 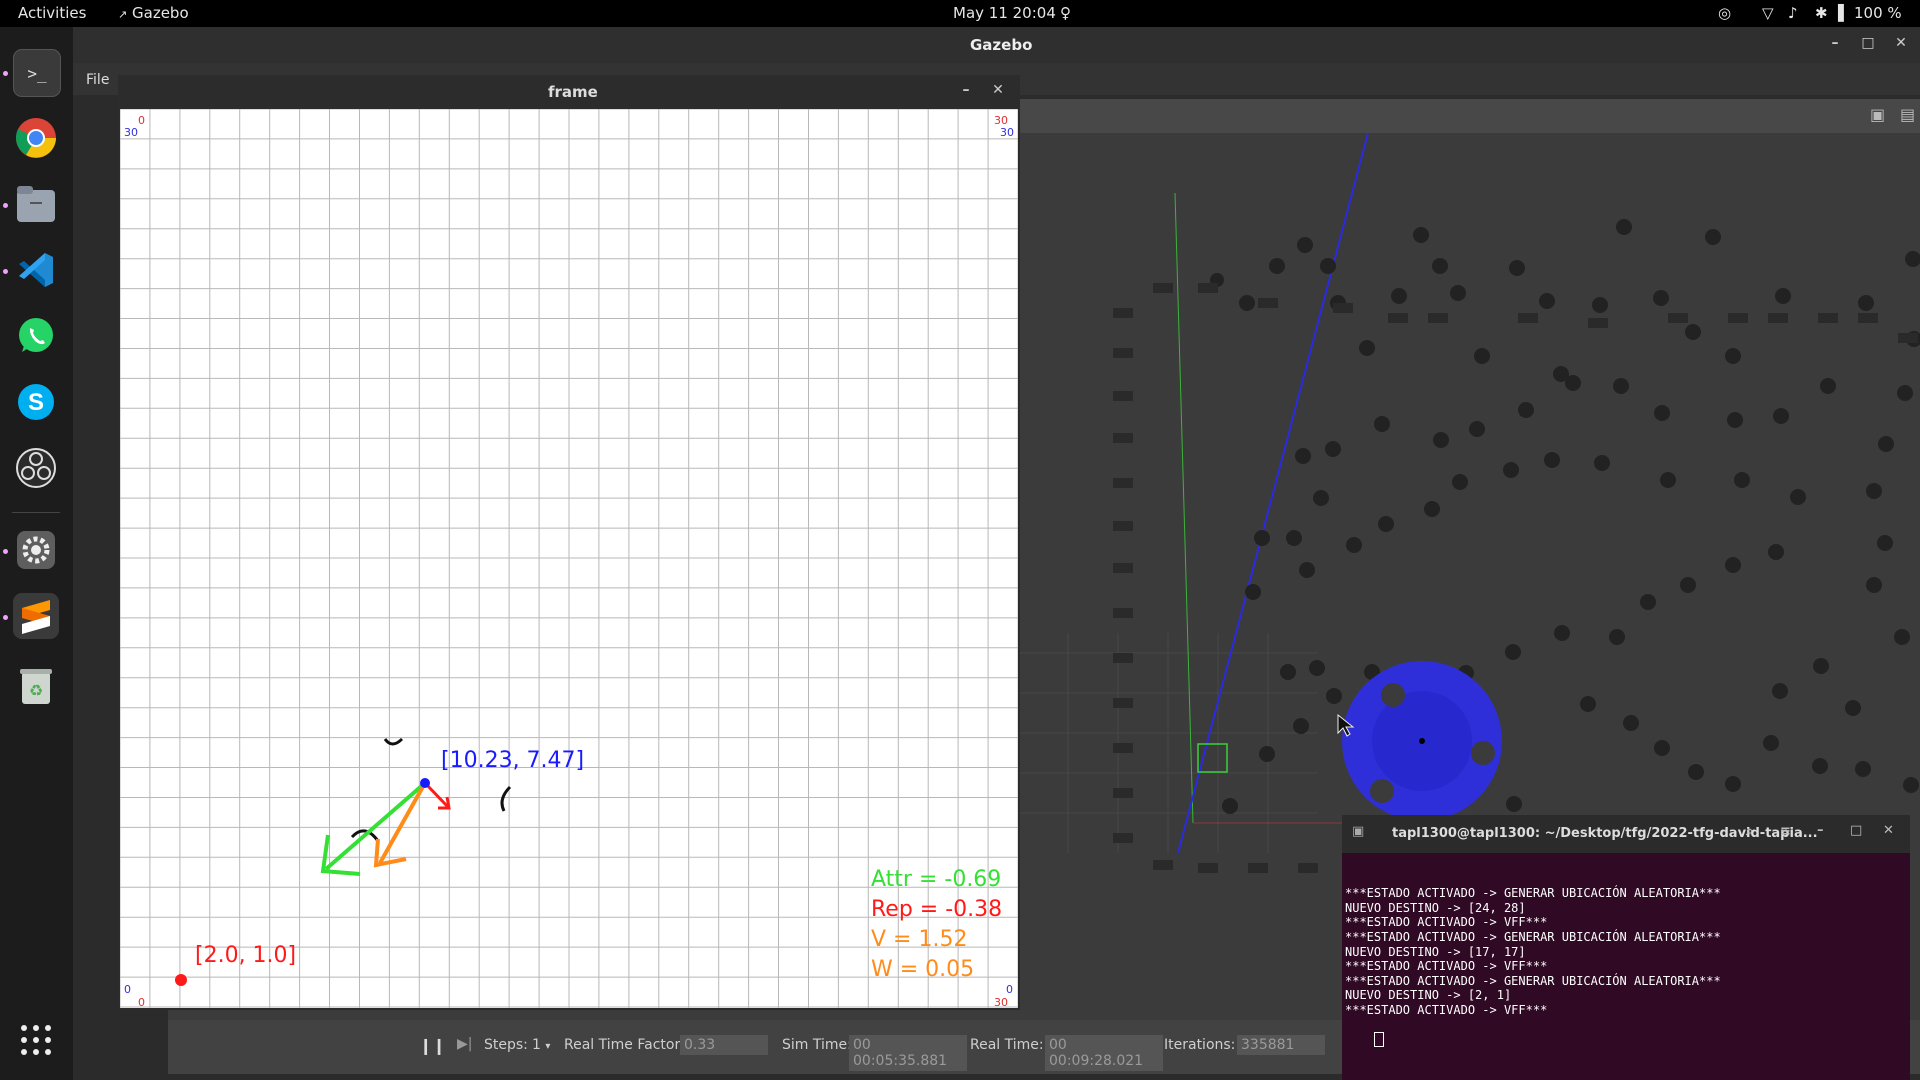 I want to click on sim-time-field: 00 00:05:35.881, so click(x=908, y=1053).